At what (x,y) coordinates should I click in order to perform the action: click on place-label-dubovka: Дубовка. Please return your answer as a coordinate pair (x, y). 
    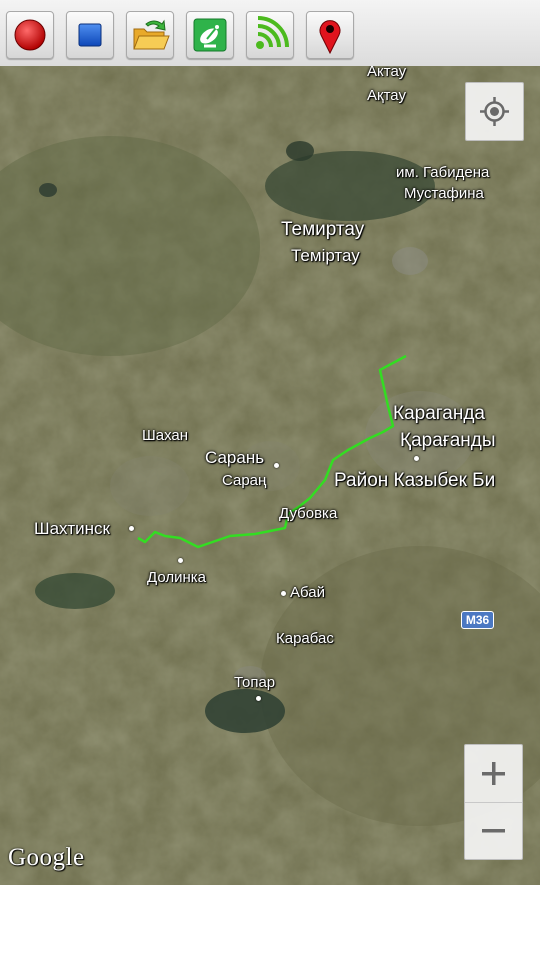
    Looking at the image, I should click on (308, 513).